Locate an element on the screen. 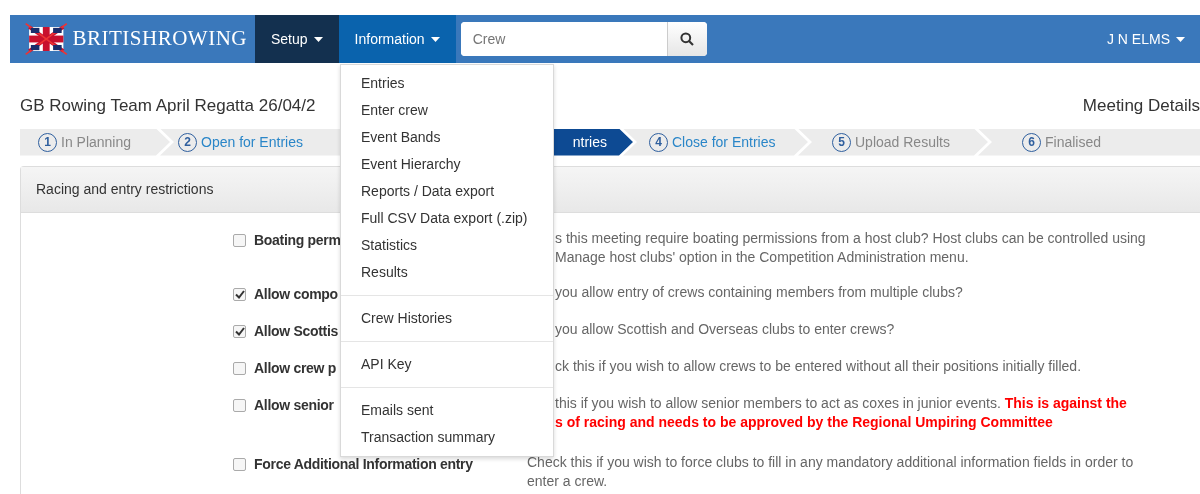 The height and width of the screenshot is (494, 1200). step-label: Open for Entries is located at coordinates (252, 142).